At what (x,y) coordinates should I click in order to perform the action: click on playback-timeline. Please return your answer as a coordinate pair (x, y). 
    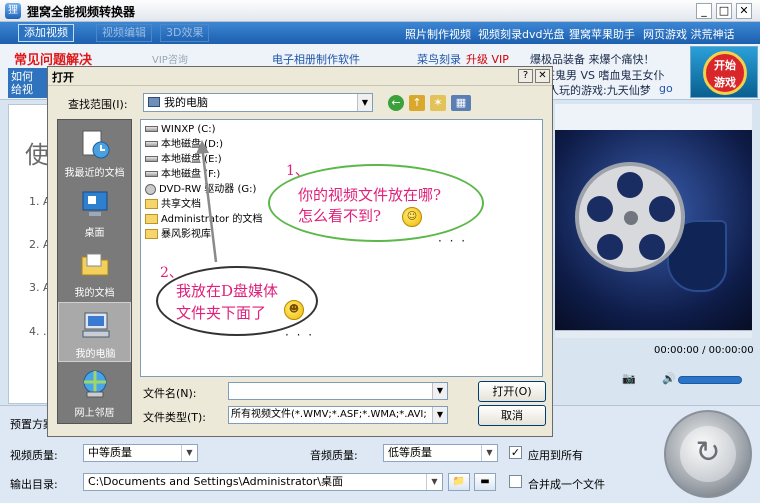
    Looking at the image, I should click on (653, 334).